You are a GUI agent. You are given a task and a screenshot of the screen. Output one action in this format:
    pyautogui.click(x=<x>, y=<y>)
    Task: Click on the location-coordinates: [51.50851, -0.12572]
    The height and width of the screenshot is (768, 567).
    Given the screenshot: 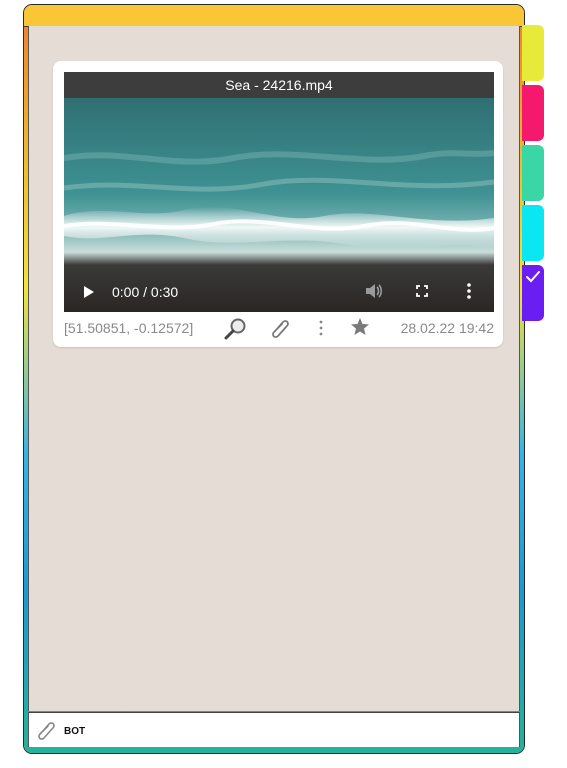 What is the action you would take?
    pyautogui.click(x=128, y=328)
    